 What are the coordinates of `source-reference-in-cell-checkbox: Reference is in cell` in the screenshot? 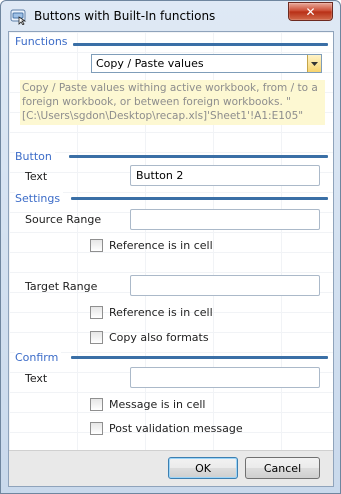 It's located at (151, 245).